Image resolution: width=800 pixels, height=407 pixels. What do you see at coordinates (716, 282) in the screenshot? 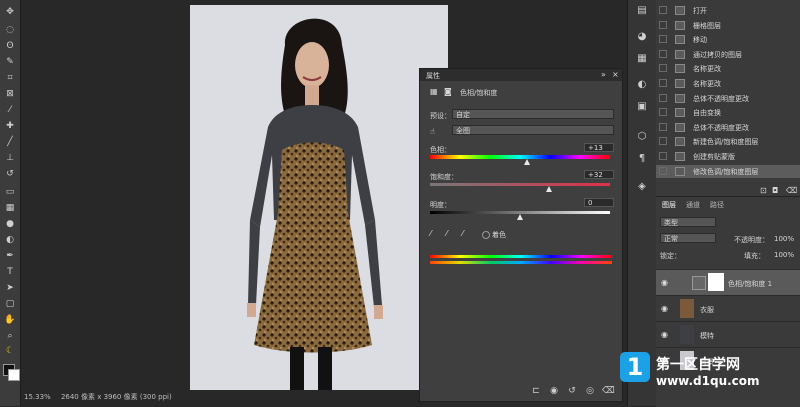
I see `layer-mask-thumbnail` at bounding box center [716, 282].